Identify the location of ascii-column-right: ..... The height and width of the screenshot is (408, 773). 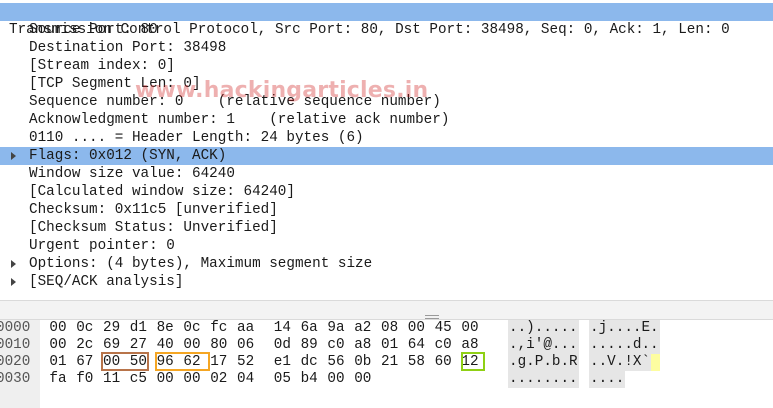
(607, 379).